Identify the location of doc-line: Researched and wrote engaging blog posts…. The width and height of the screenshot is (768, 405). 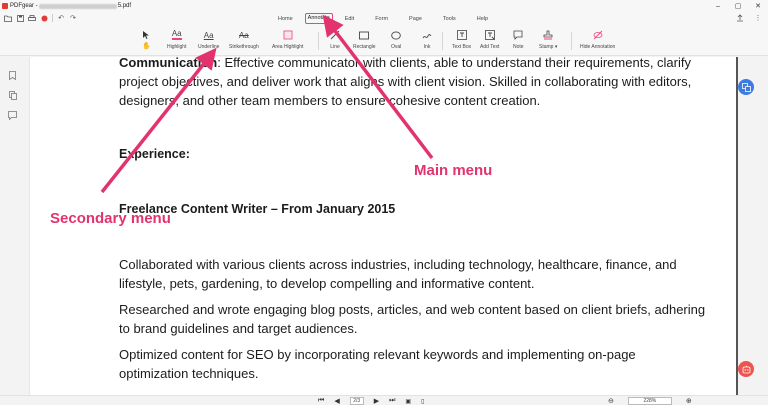
(412, 309).